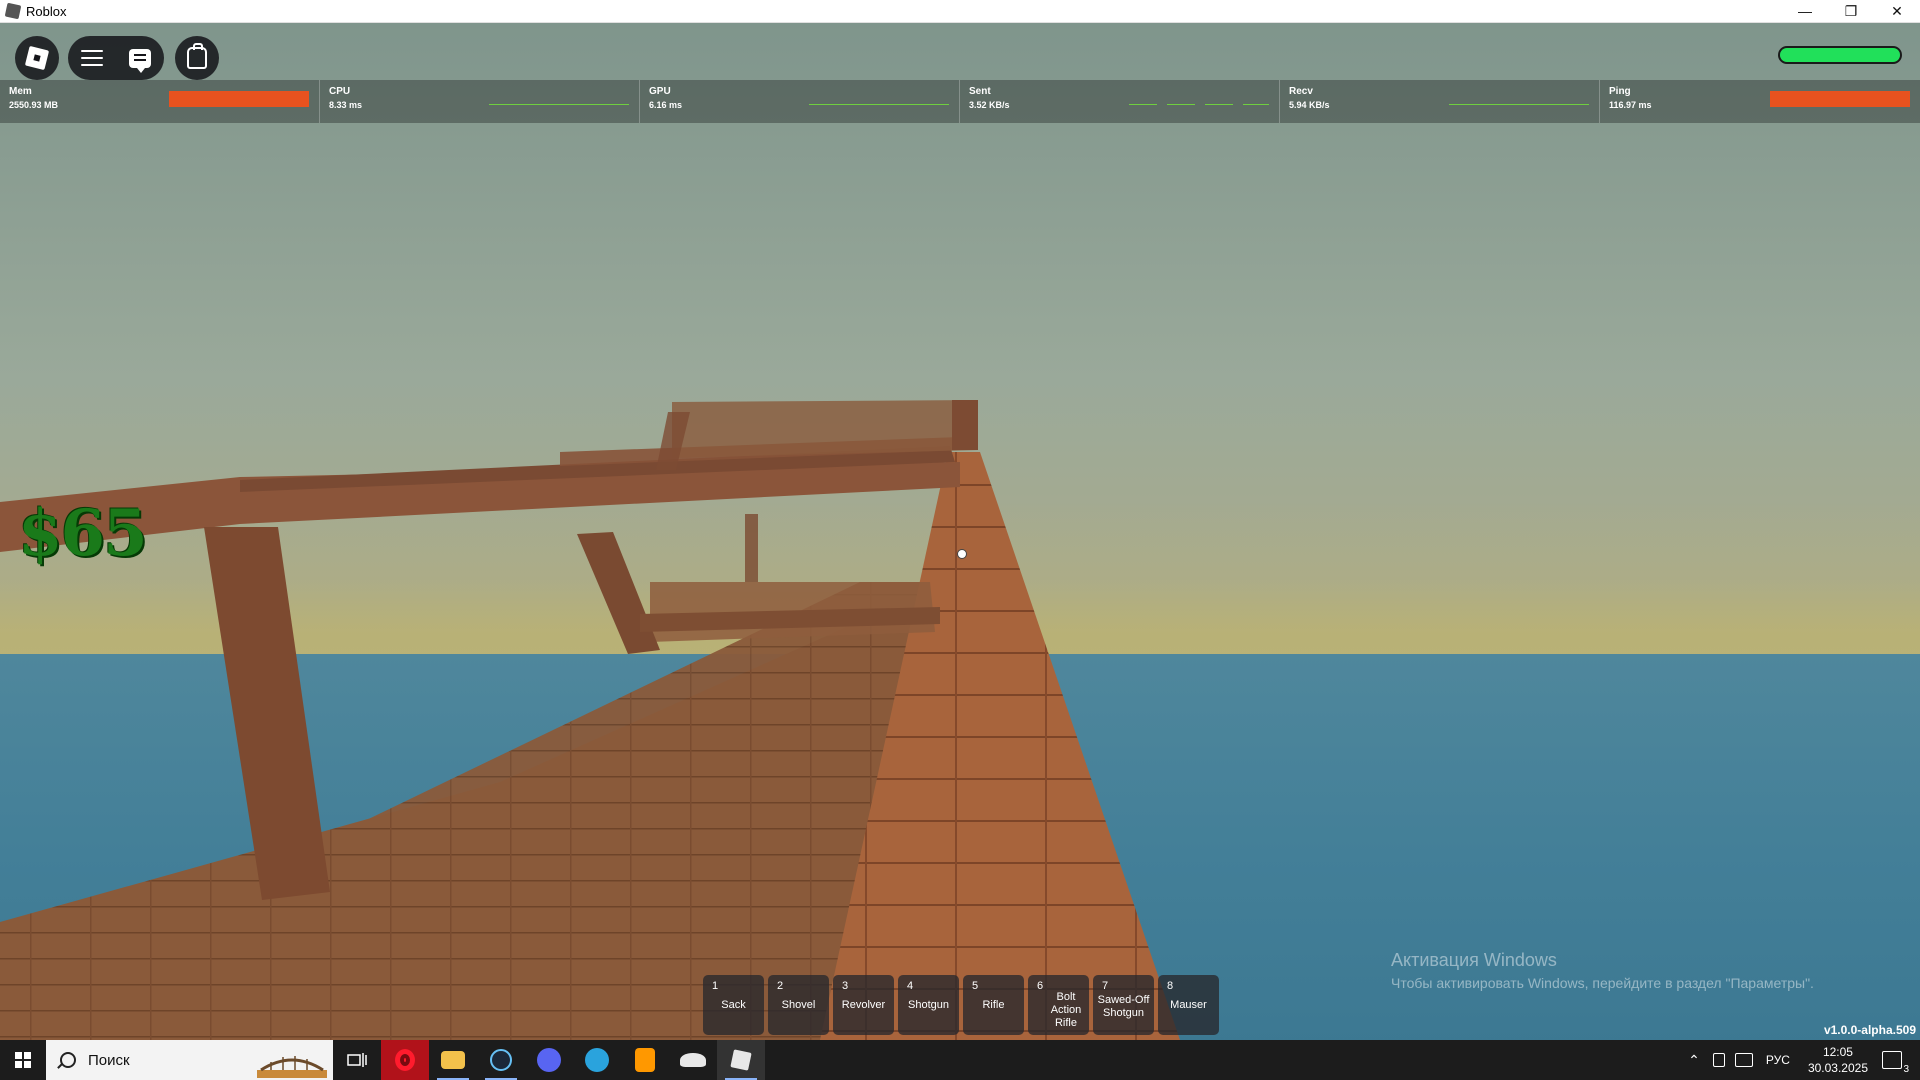  What do you see at coordinates (1800, 1060) in the screenshot?
I see `system-tray: ⌃ РУС 12:05 30.03.2025 3` at bounding box center [1800, 1060].